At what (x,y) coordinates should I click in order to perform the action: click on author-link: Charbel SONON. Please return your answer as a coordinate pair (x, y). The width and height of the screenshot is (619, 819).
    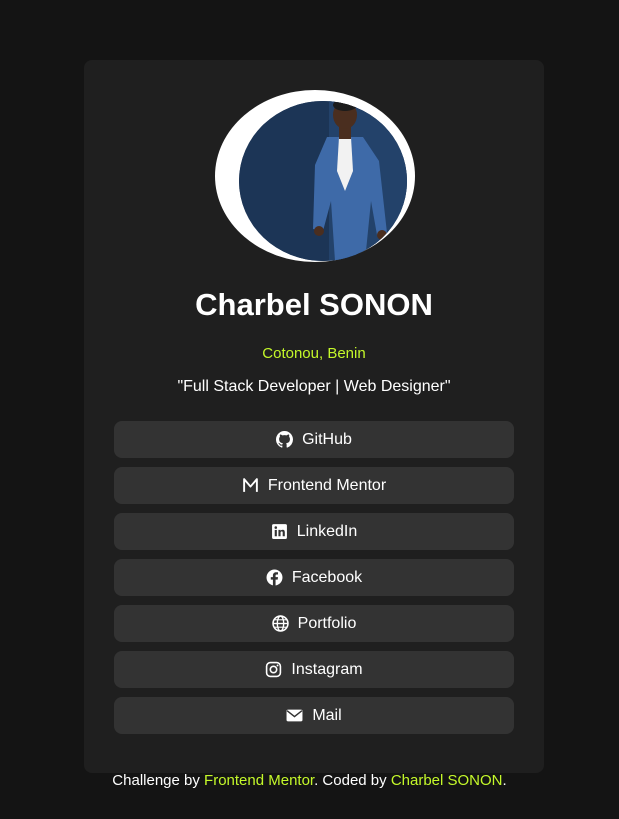
    Looking at the image, I should click on (447, 780).